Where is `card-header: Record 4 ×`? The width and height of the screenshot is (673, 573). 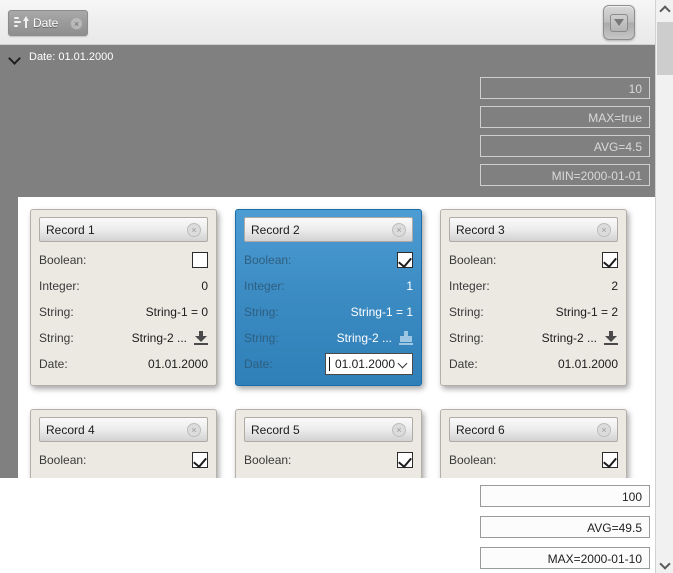
card-header: Record 4 × is located at coordinates (123, 429).